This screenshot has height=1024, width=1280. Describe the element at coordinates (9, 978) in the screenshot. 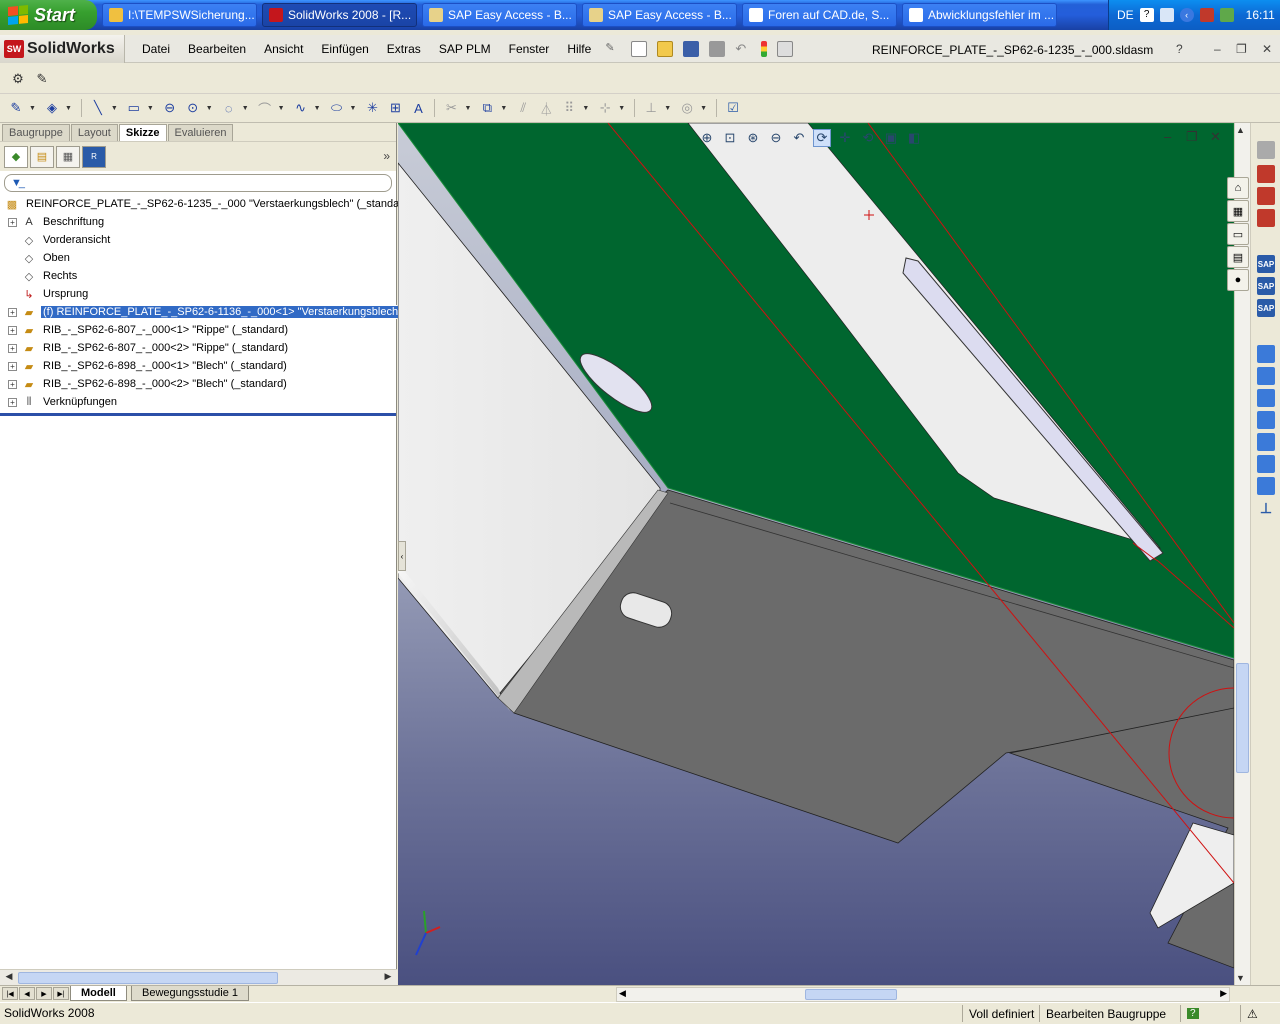

I see `scroll-left-icon: ◀` at that location.